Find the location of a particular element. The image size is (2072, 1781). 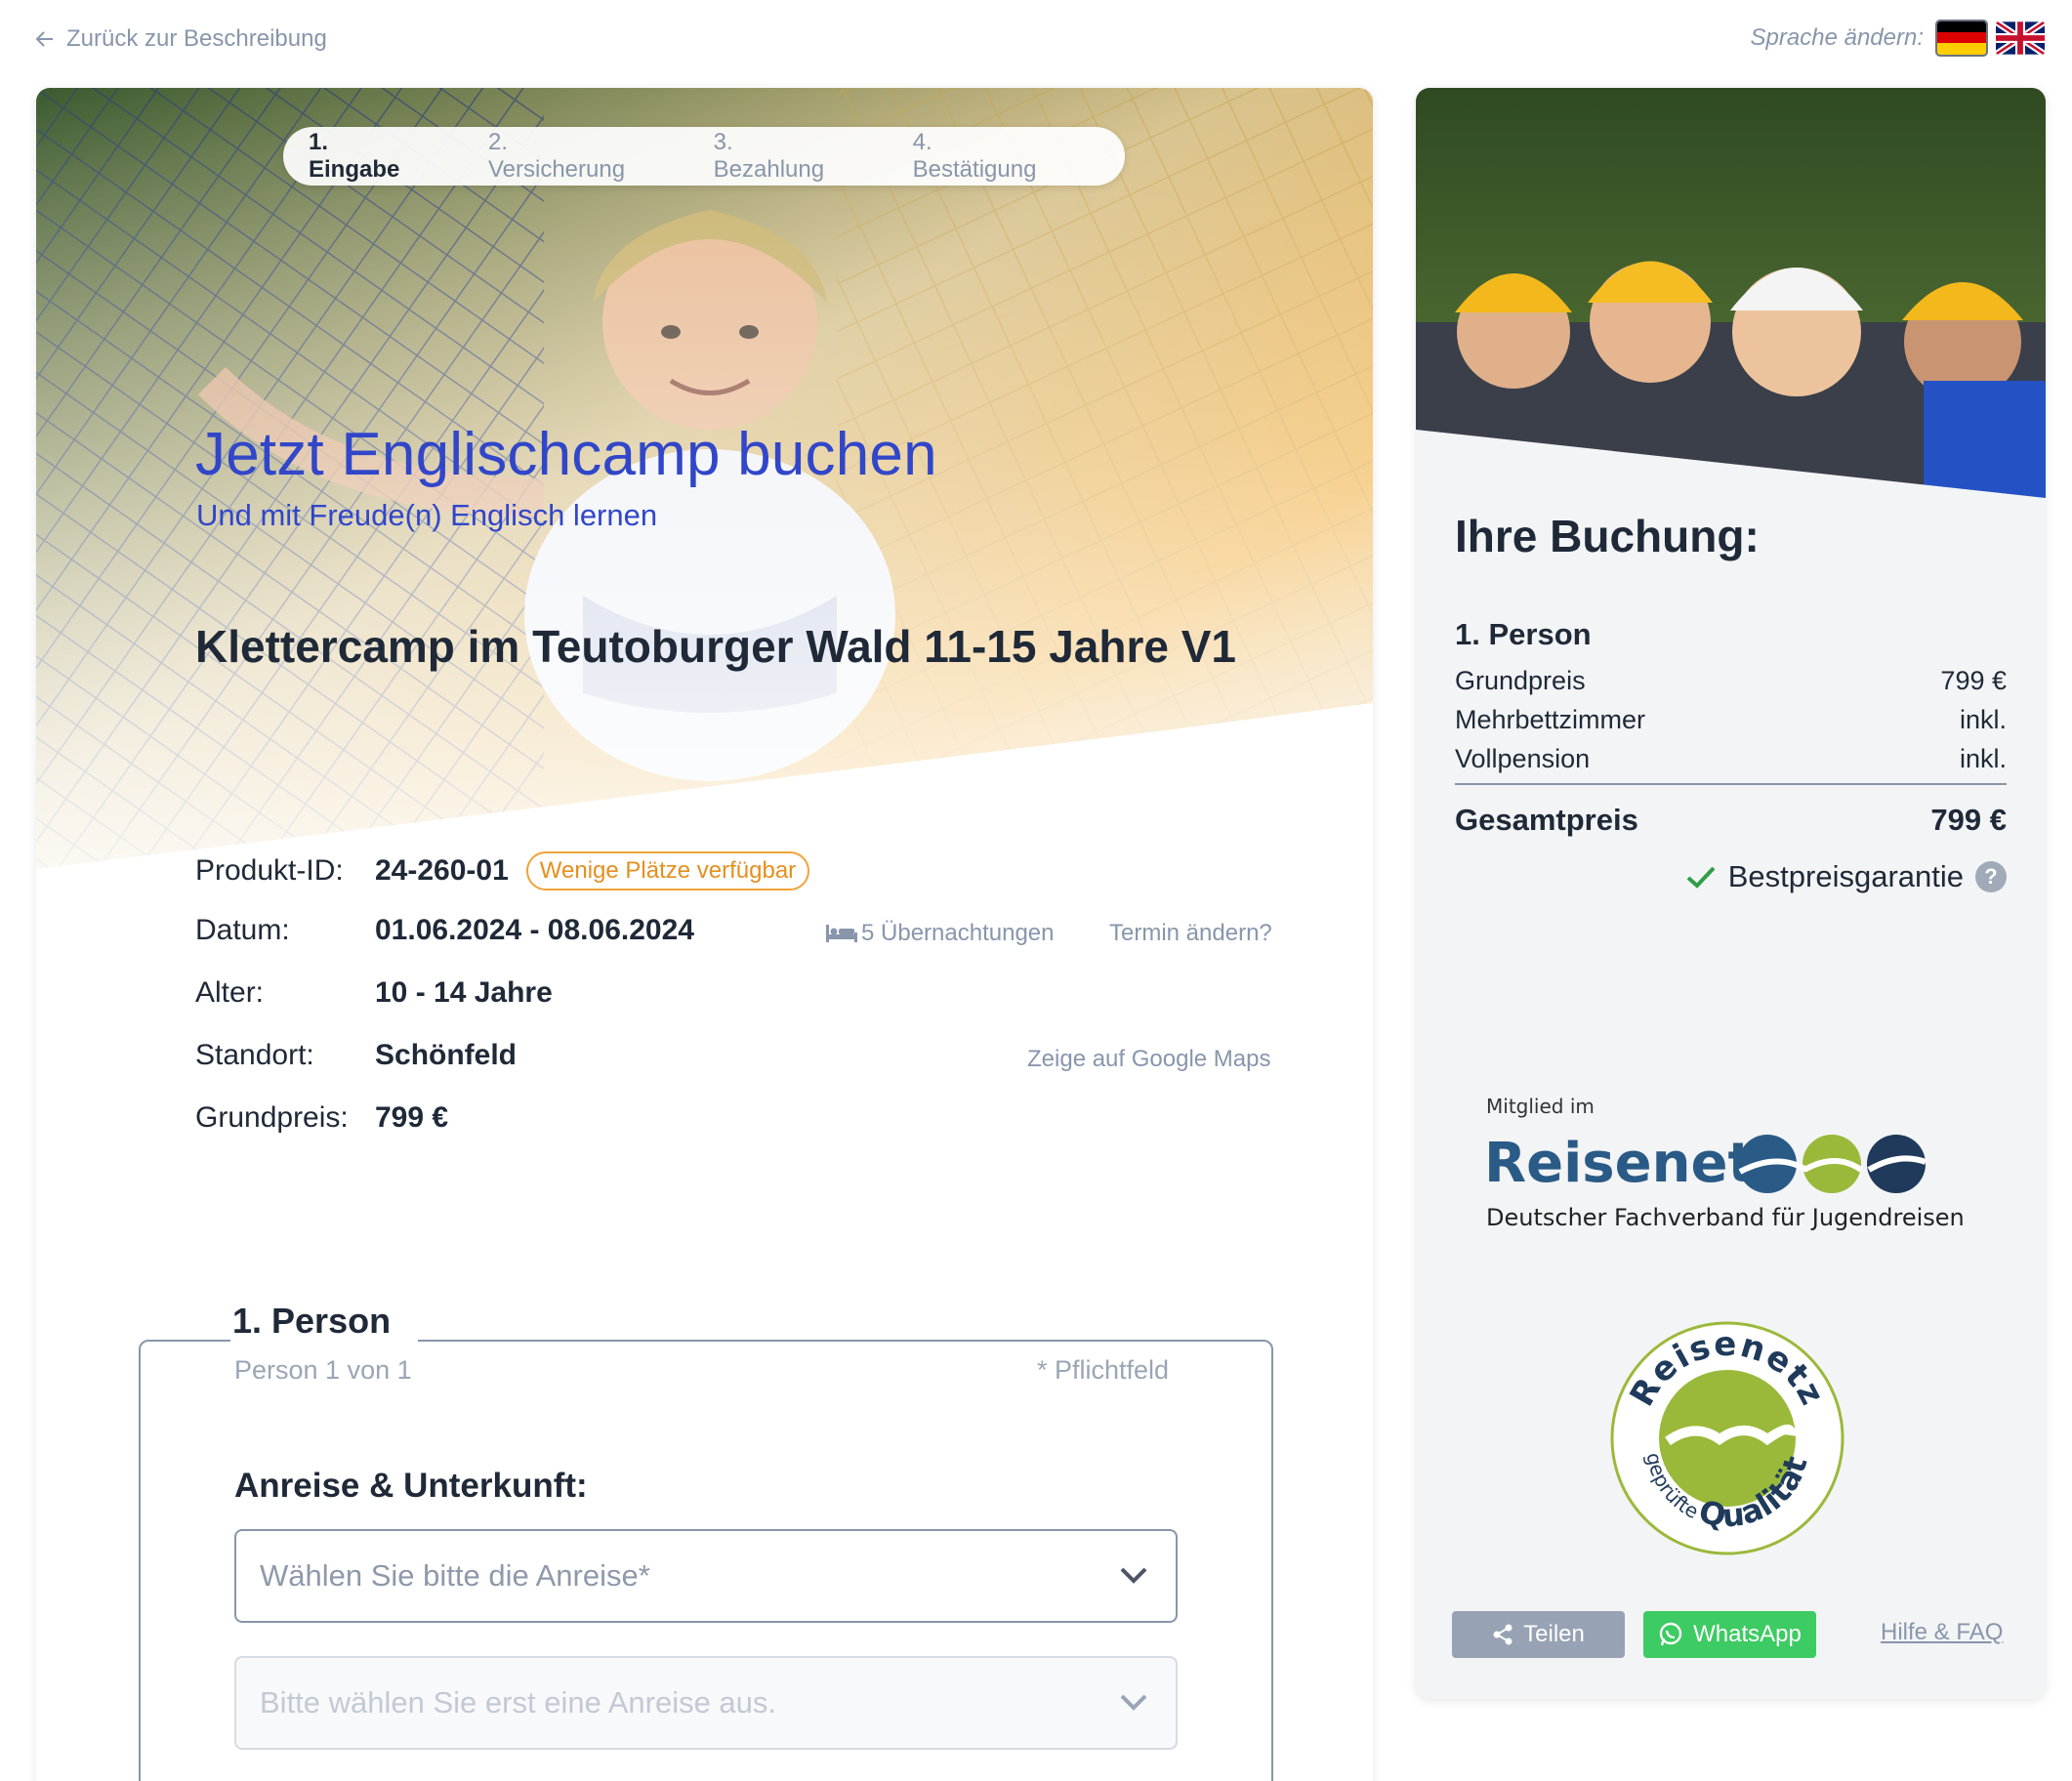

help-circle-icon: ? is located at coordinates (1991, 876).